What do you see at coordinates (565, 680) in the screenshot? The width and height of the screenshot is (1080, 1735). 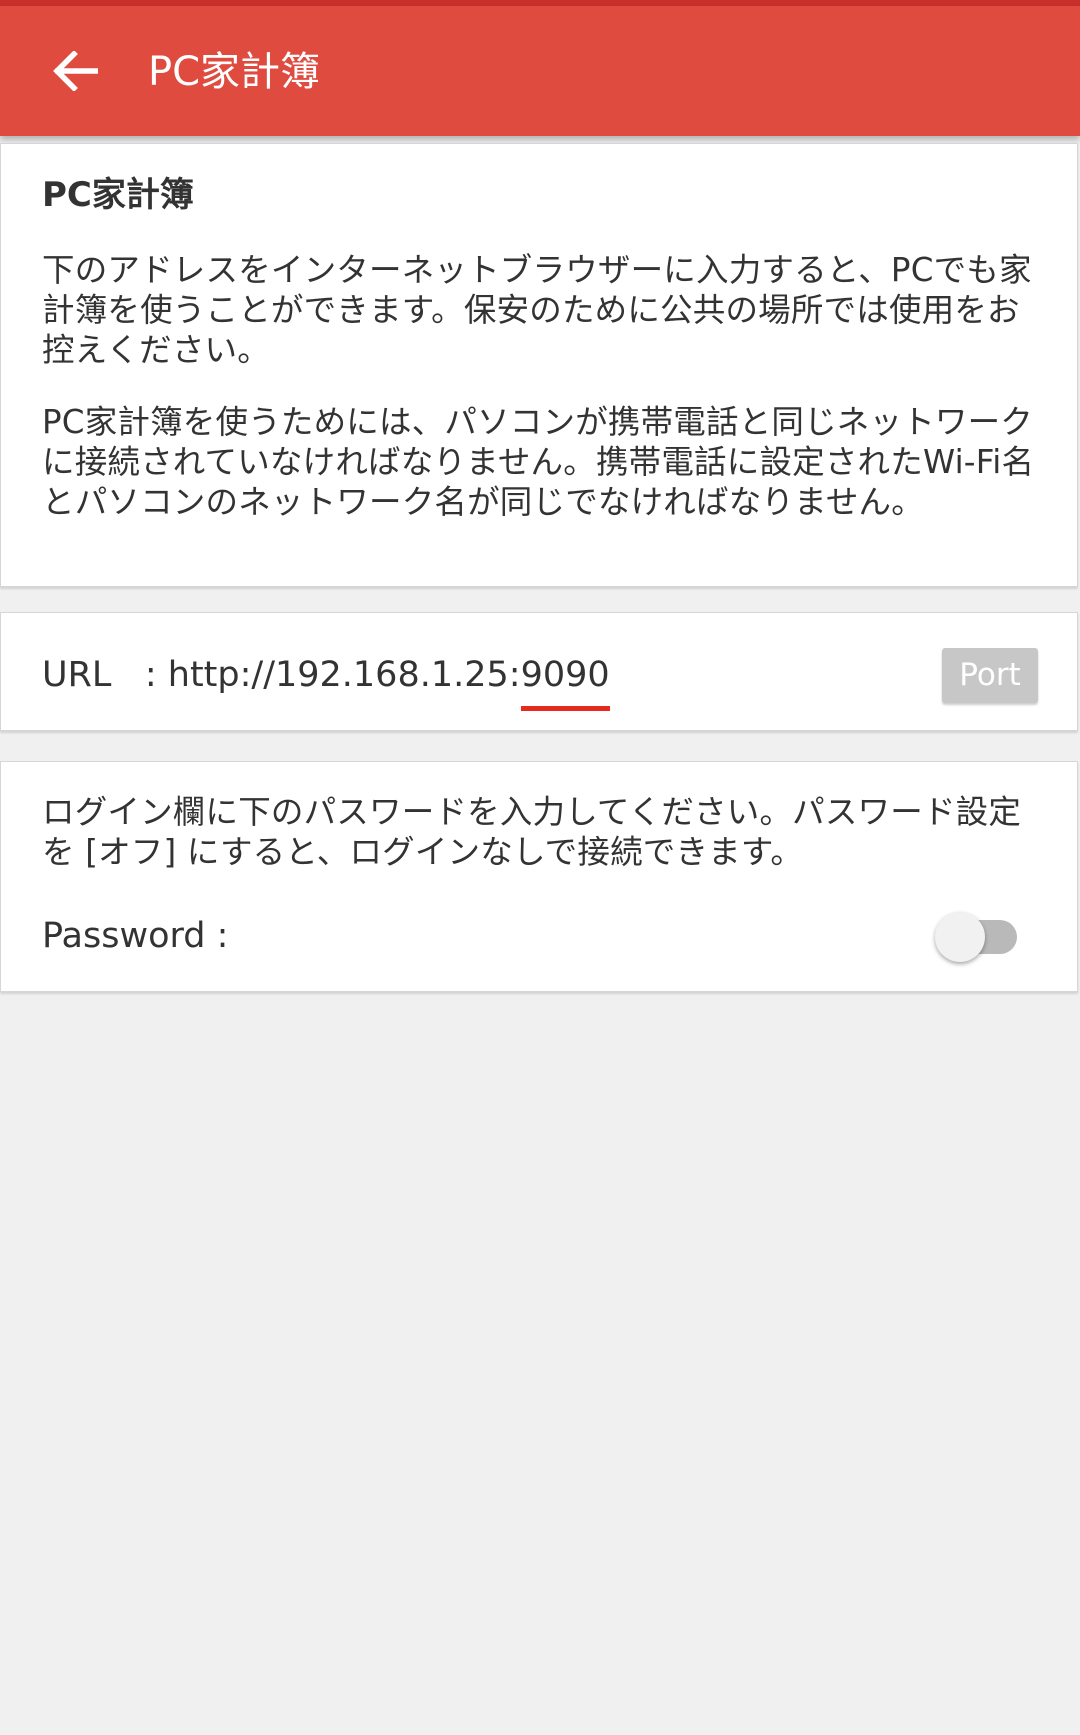 I see `url-port: 9090` at bounding box center [565, 680].